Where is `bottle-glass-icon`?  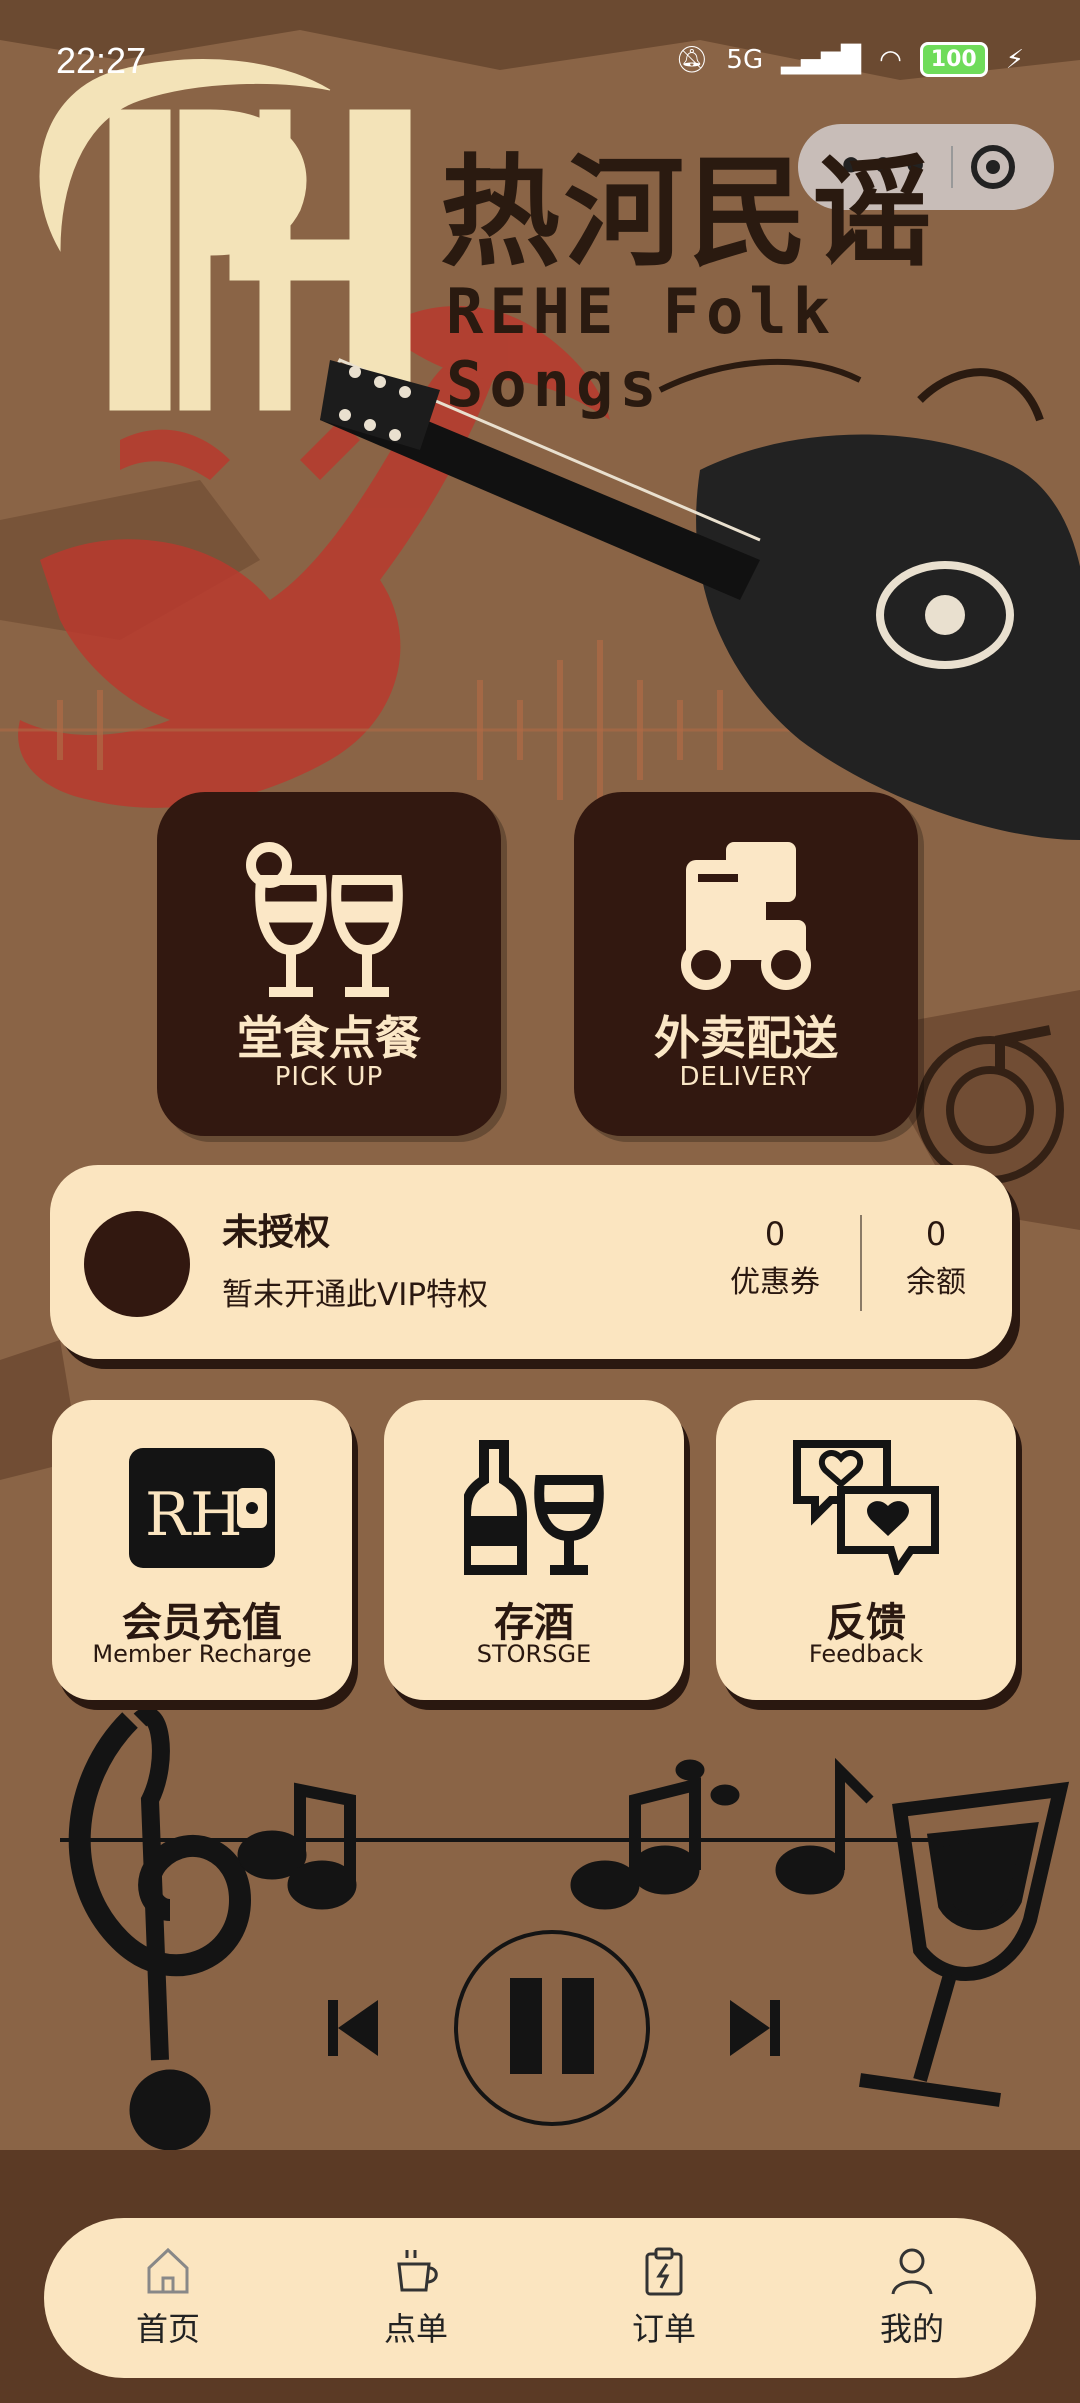
bottle-glass-icon is located at coordinates (534, 1510).